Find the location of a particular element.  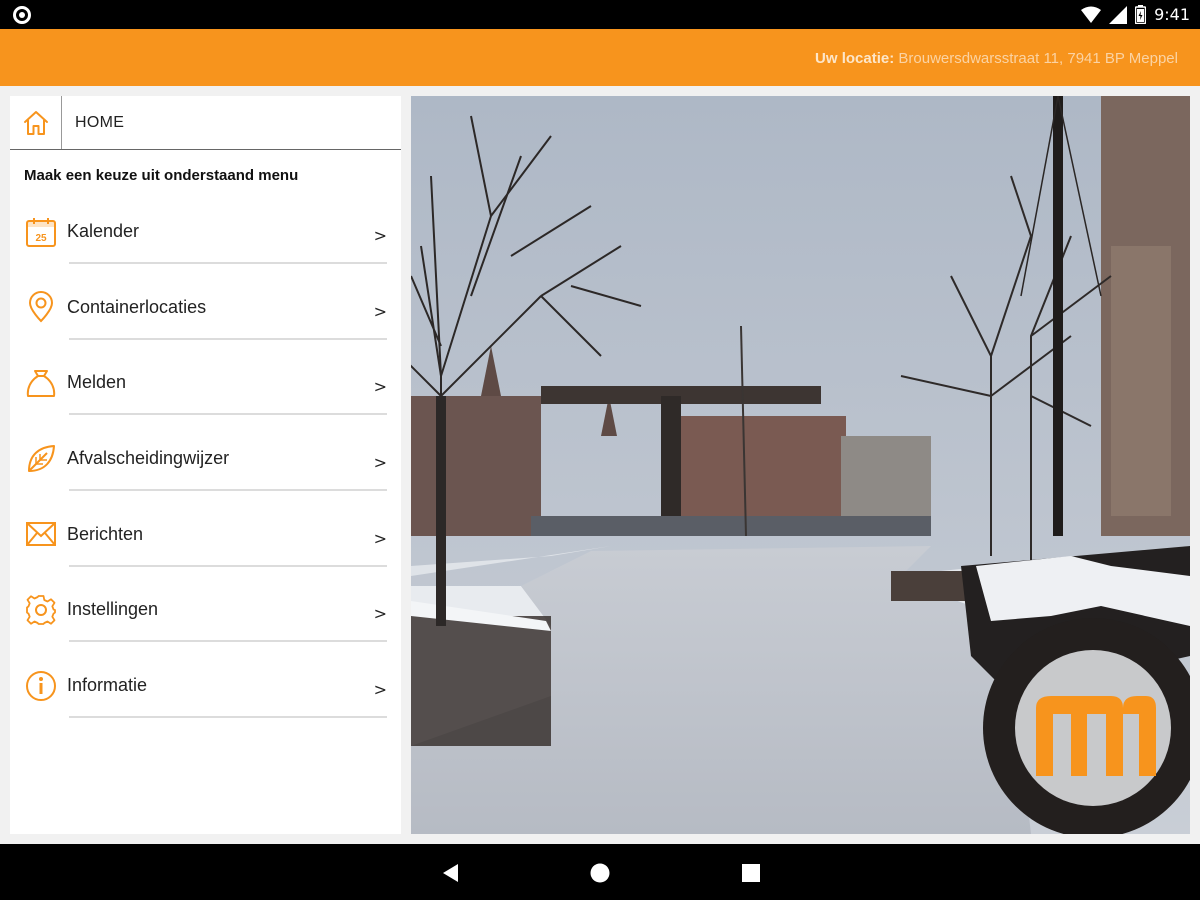

battery-icon is located at coordinates (1141, 14).